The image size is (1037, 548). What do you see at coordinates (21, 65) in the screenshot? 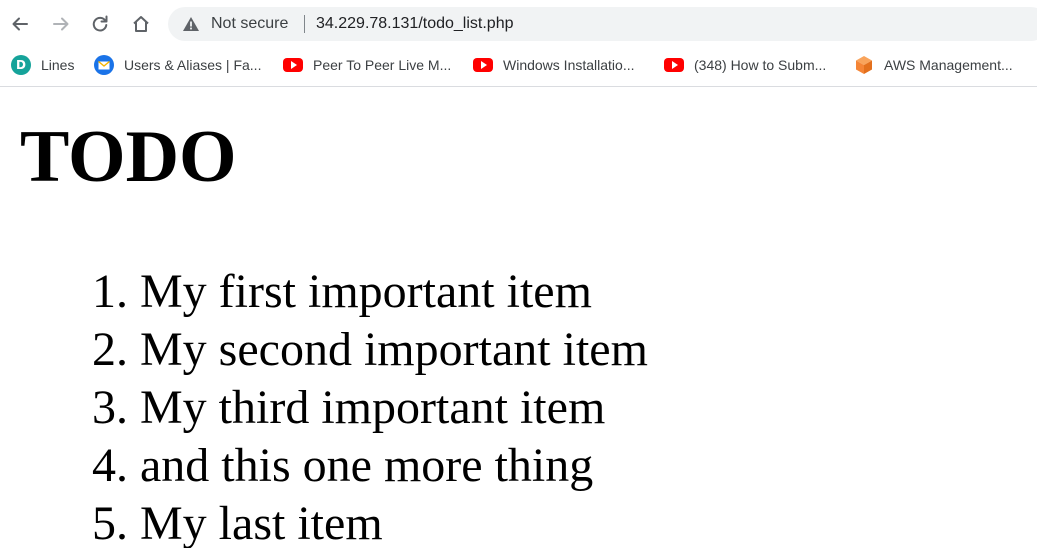
I see `d-circle-icon: D` at bounding box center [21, 65].